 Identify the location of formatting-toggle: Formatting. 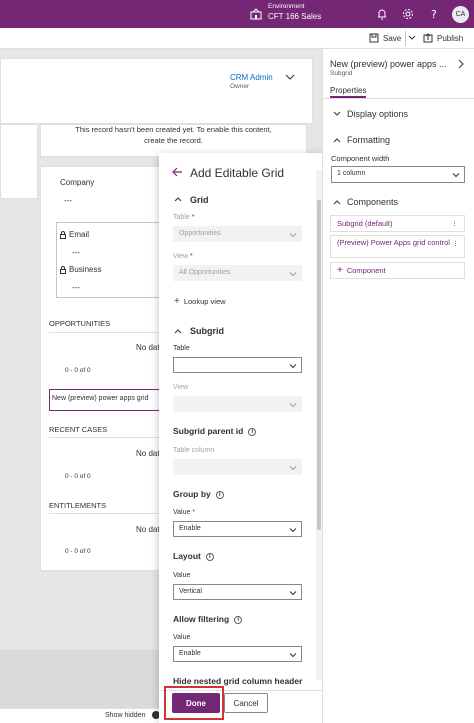
(361, 140).